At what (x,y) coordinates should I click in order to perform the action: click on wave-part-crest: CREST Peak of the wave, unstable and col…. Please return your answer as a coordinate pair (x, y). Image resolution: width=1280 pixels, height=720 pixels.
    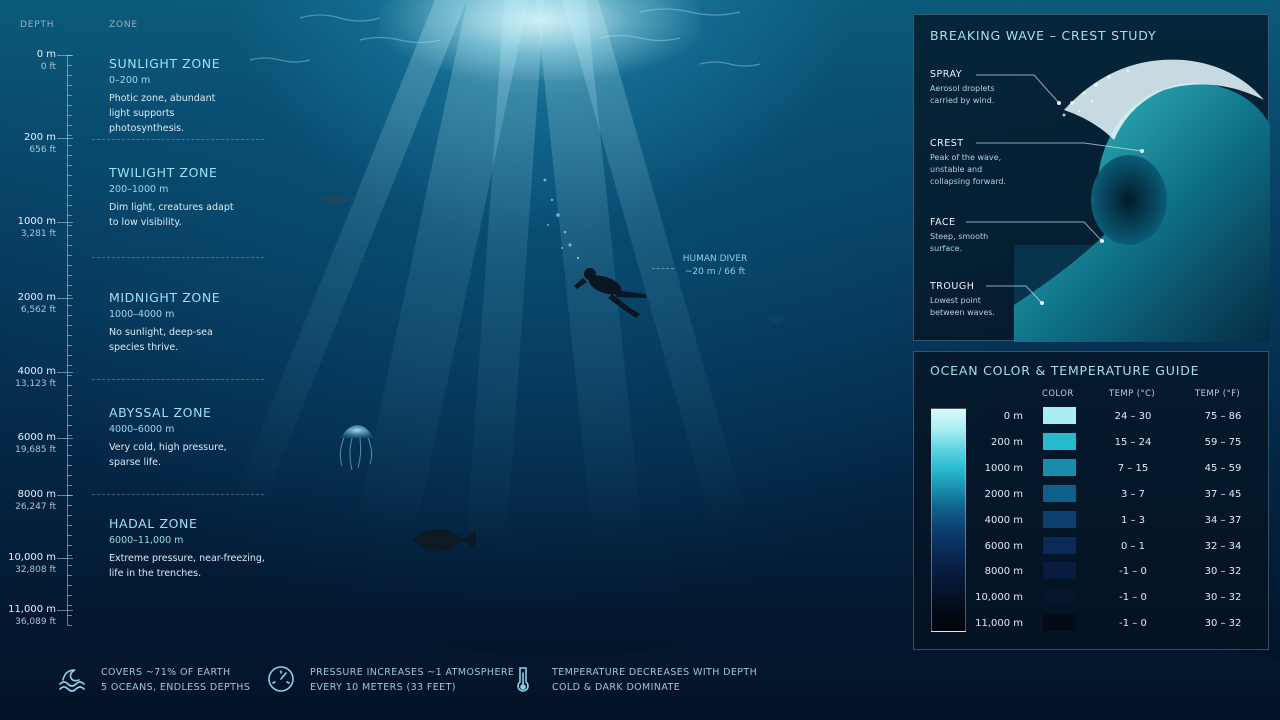
    Looking at the image, I should click on (968, 162).